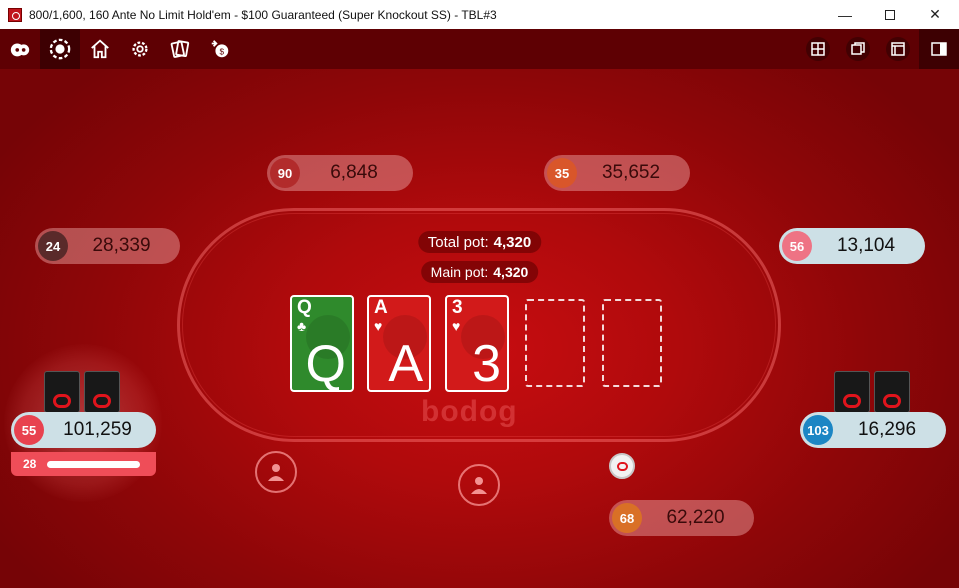 The height and width of the screenshot is (588, 959). Describe the element at coordinates (818, 430) in the screenshot. I see `player-level-badge: 103` at that location.